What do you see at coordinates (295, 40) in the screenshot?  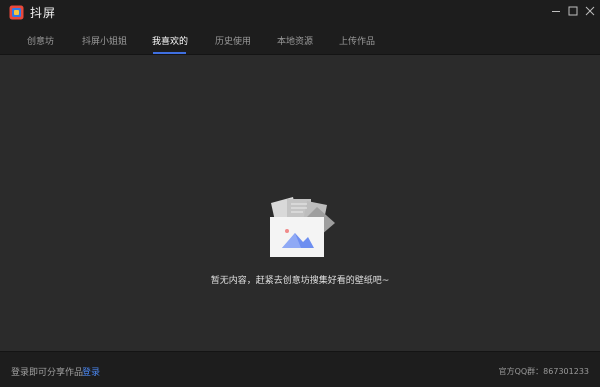 I see `tab-local-resources: 本地资源` at bounding box center [295, 40].